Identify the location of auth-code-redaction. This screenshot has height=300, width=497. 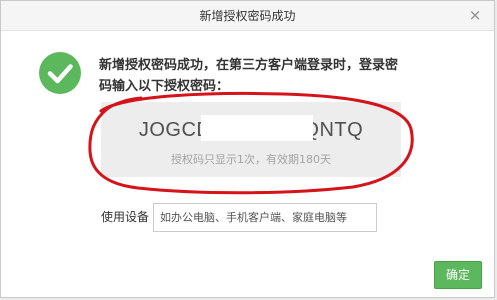
(257, 128).